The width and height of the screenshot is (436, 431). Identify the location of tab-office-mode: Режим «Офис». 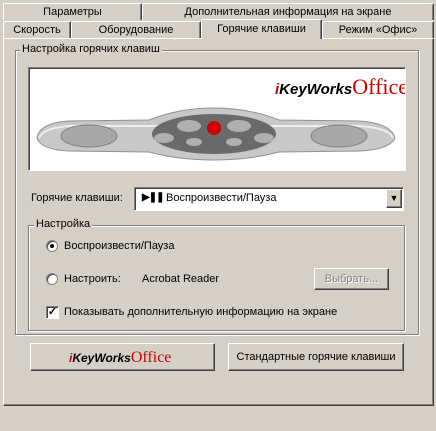
(378, 29).